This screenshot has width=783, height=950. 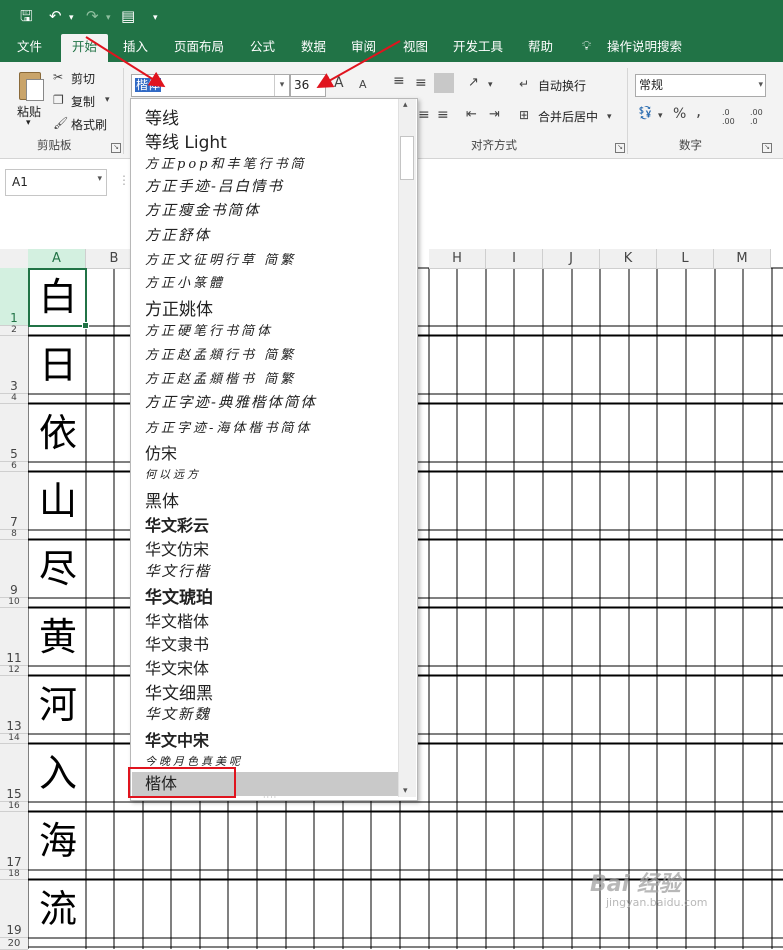 I want to click on font-option-fz-yaoti: 方正姚体, so click(x=179, y=307).